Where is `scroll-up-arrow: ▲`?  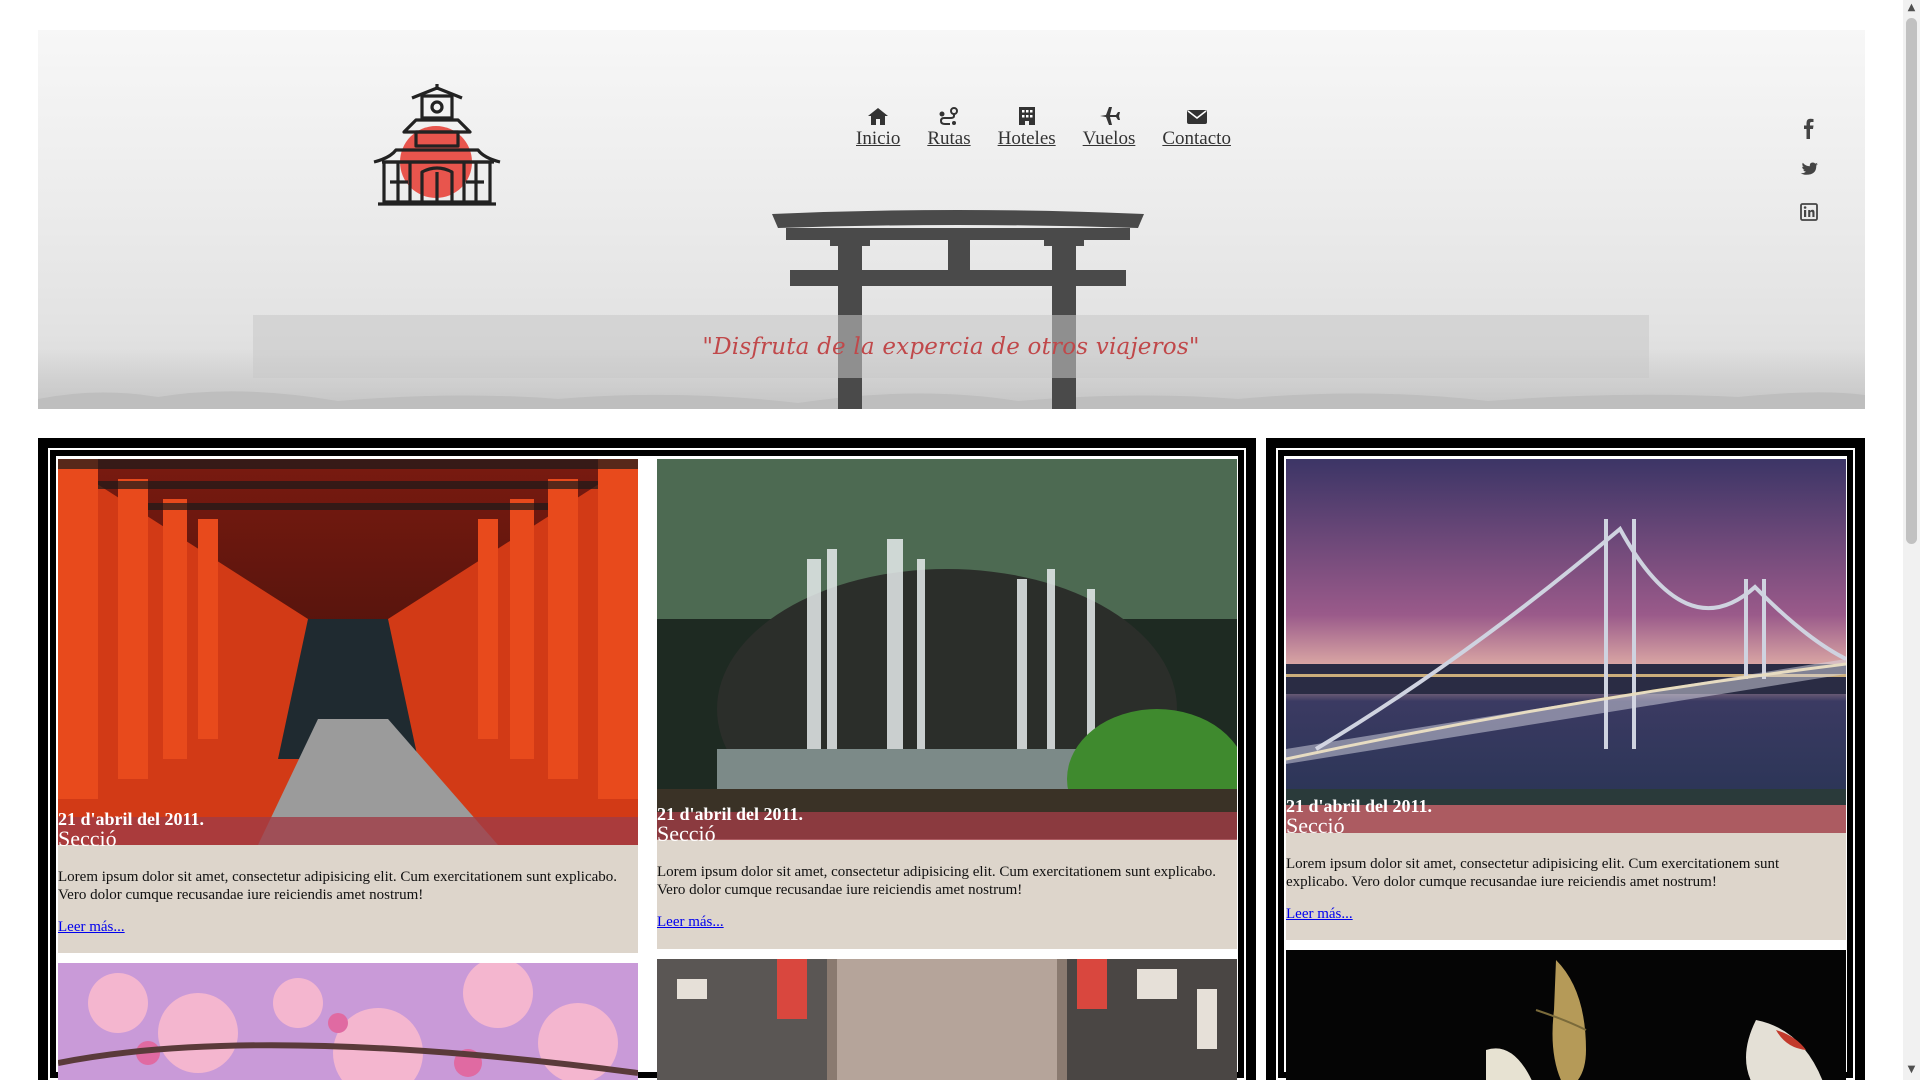
scroll-up-arrow: ▲ is located at coordinates (1911, 9).